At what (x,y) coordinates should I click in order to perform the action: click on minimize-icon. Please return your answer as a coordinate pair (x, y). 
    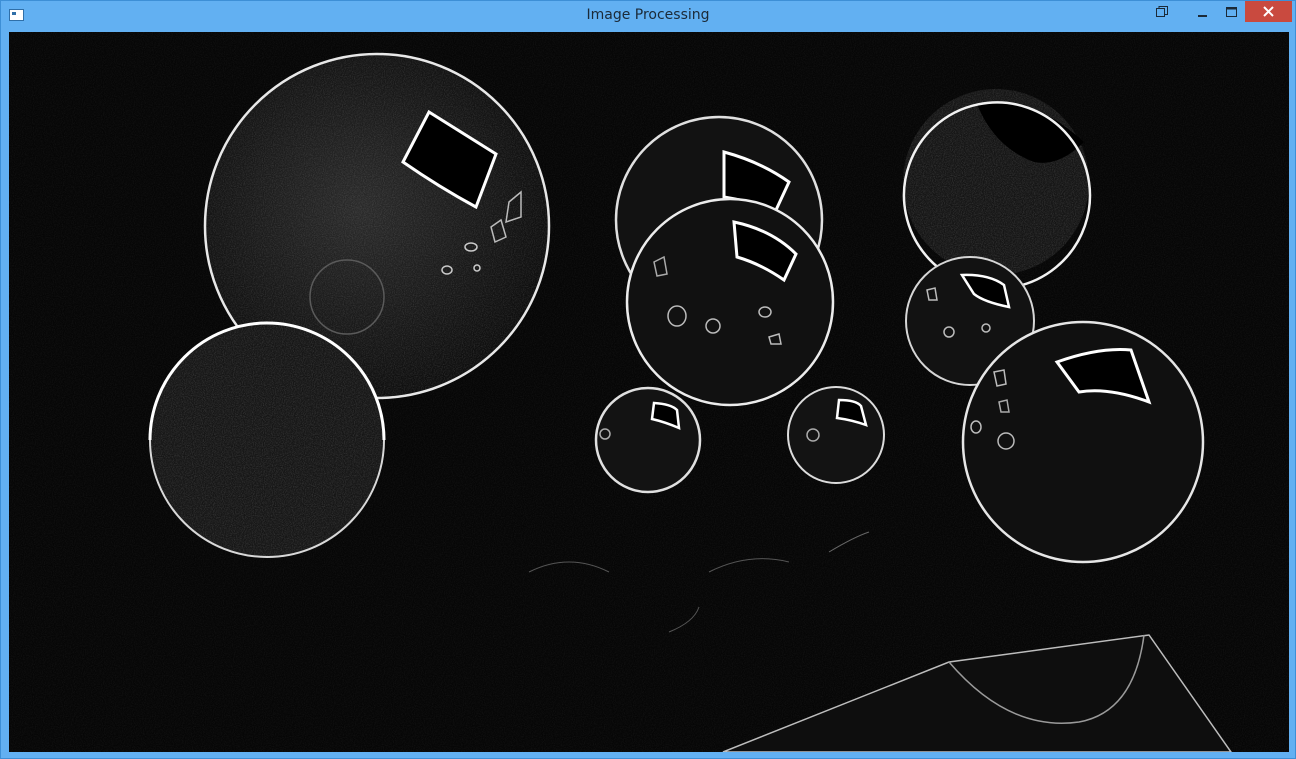
    Looking at the image, I should click on (1202, 15).